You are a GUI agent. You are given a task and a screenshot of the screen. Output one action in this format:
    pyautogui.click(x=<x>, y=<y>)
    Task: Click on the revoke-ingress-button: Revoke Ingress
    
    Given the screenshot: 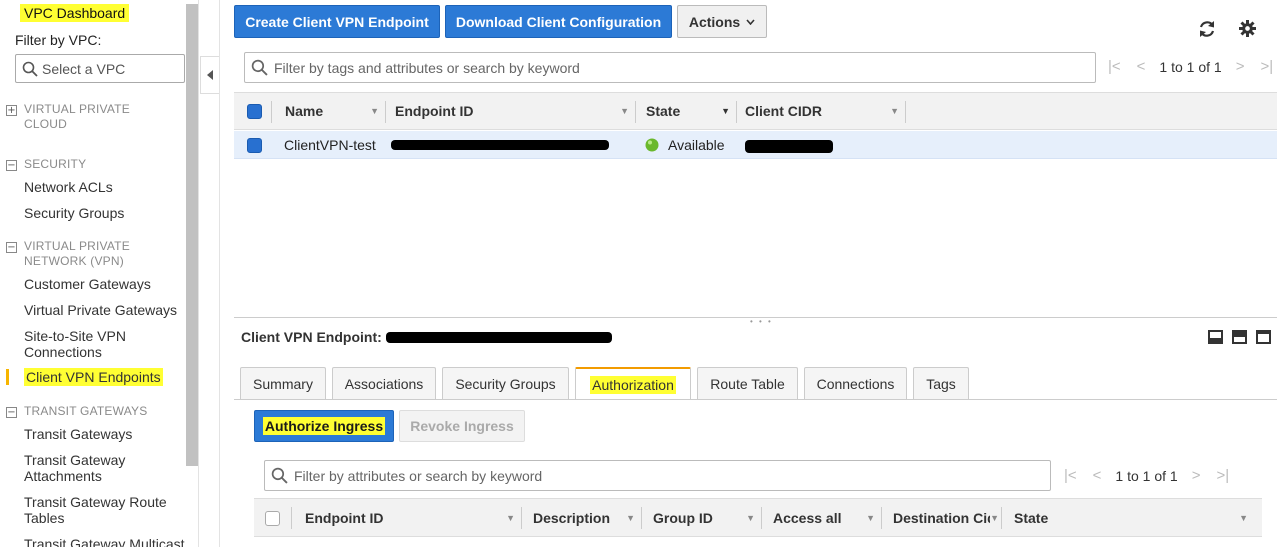 What is the action you would take?
    pyautogui.click(x=462, y=426)
    